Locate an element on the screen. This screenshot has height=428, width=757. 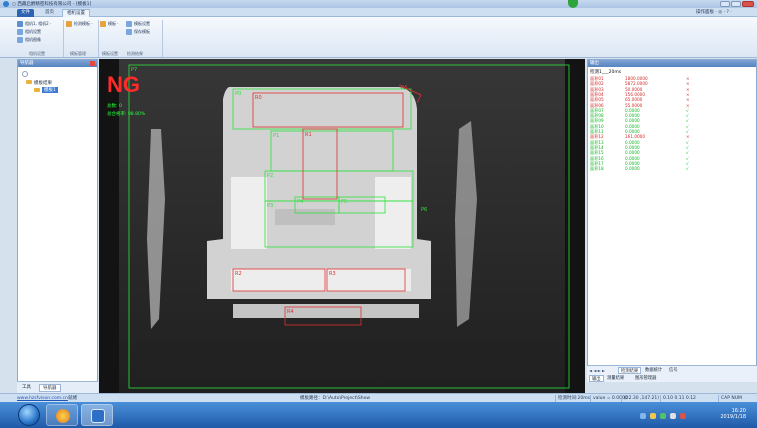
image-icon is located at coordinates (20, 40).